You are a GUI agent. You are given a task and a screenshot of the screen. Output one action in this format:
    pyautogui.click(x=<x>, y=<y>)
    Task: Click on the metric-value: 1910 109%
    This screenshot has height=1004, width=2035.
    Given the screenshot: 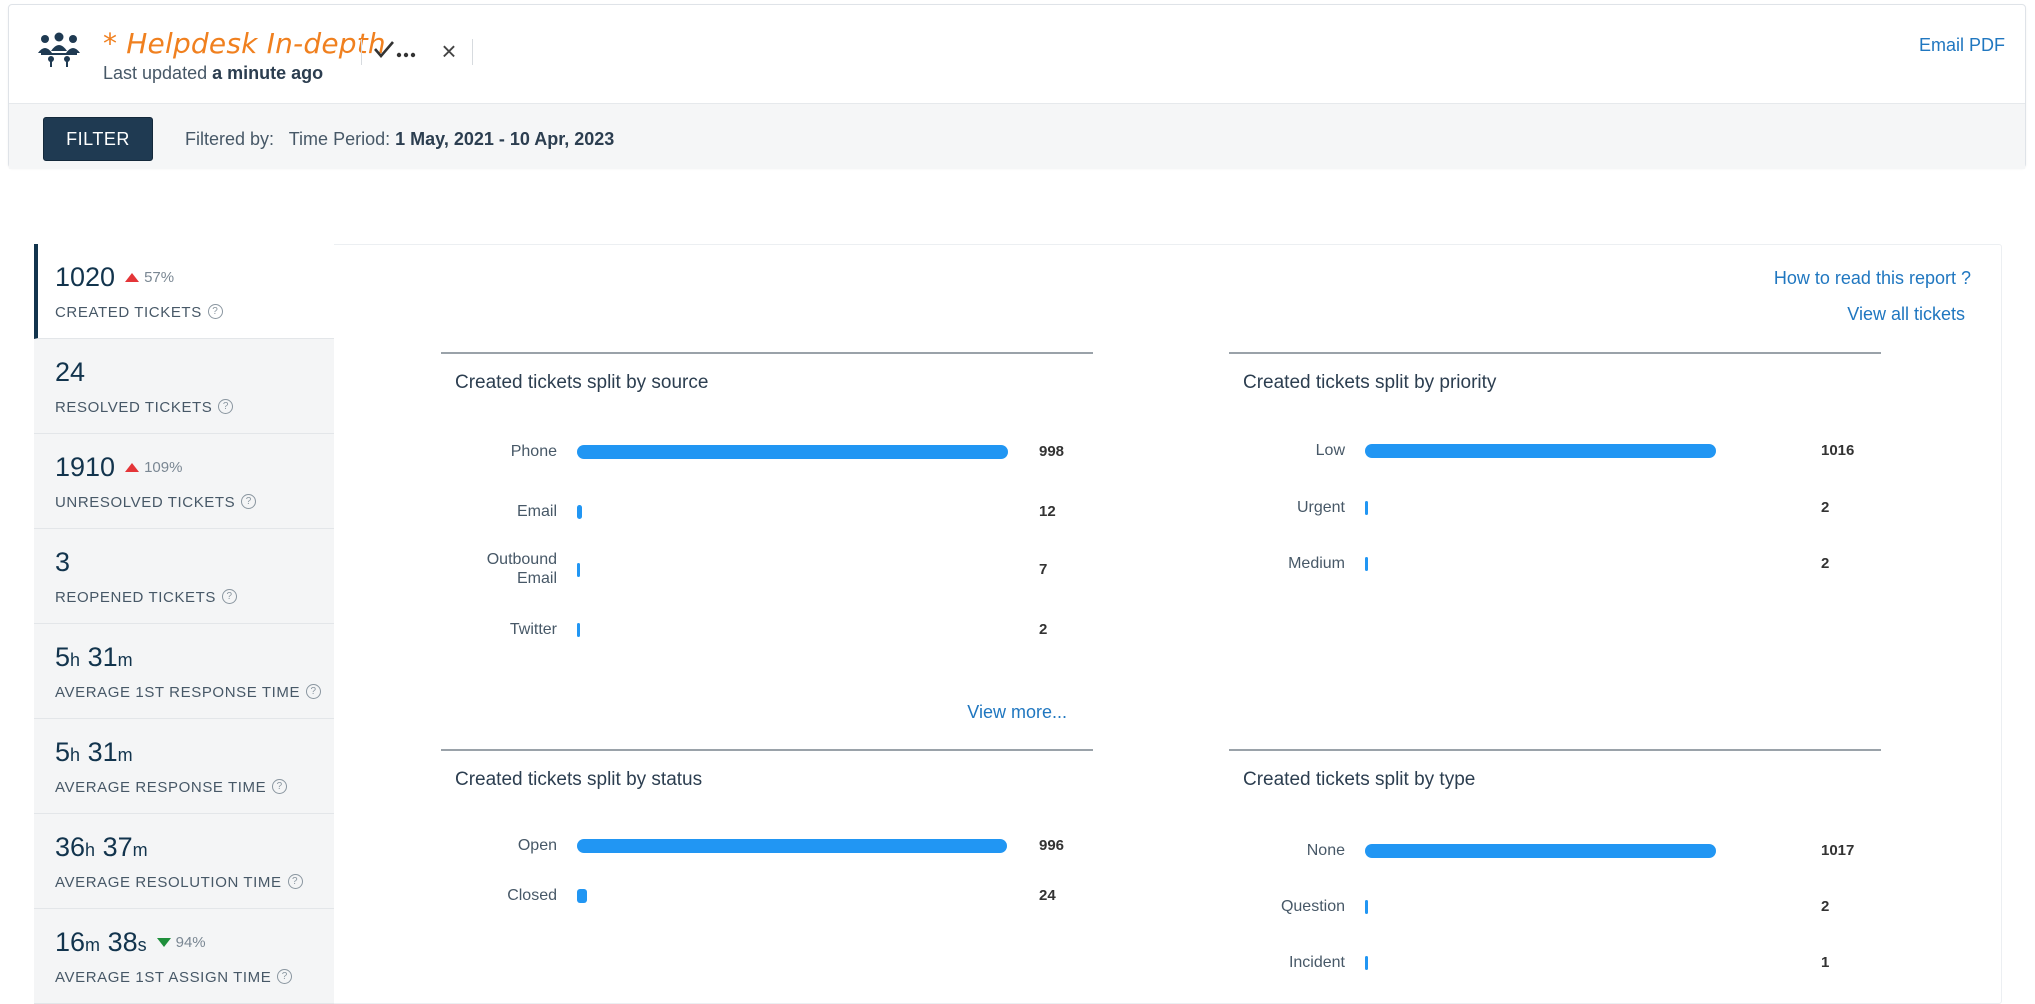 What is the action you would take?
    pyautogui.click(x=119, y=467)
    